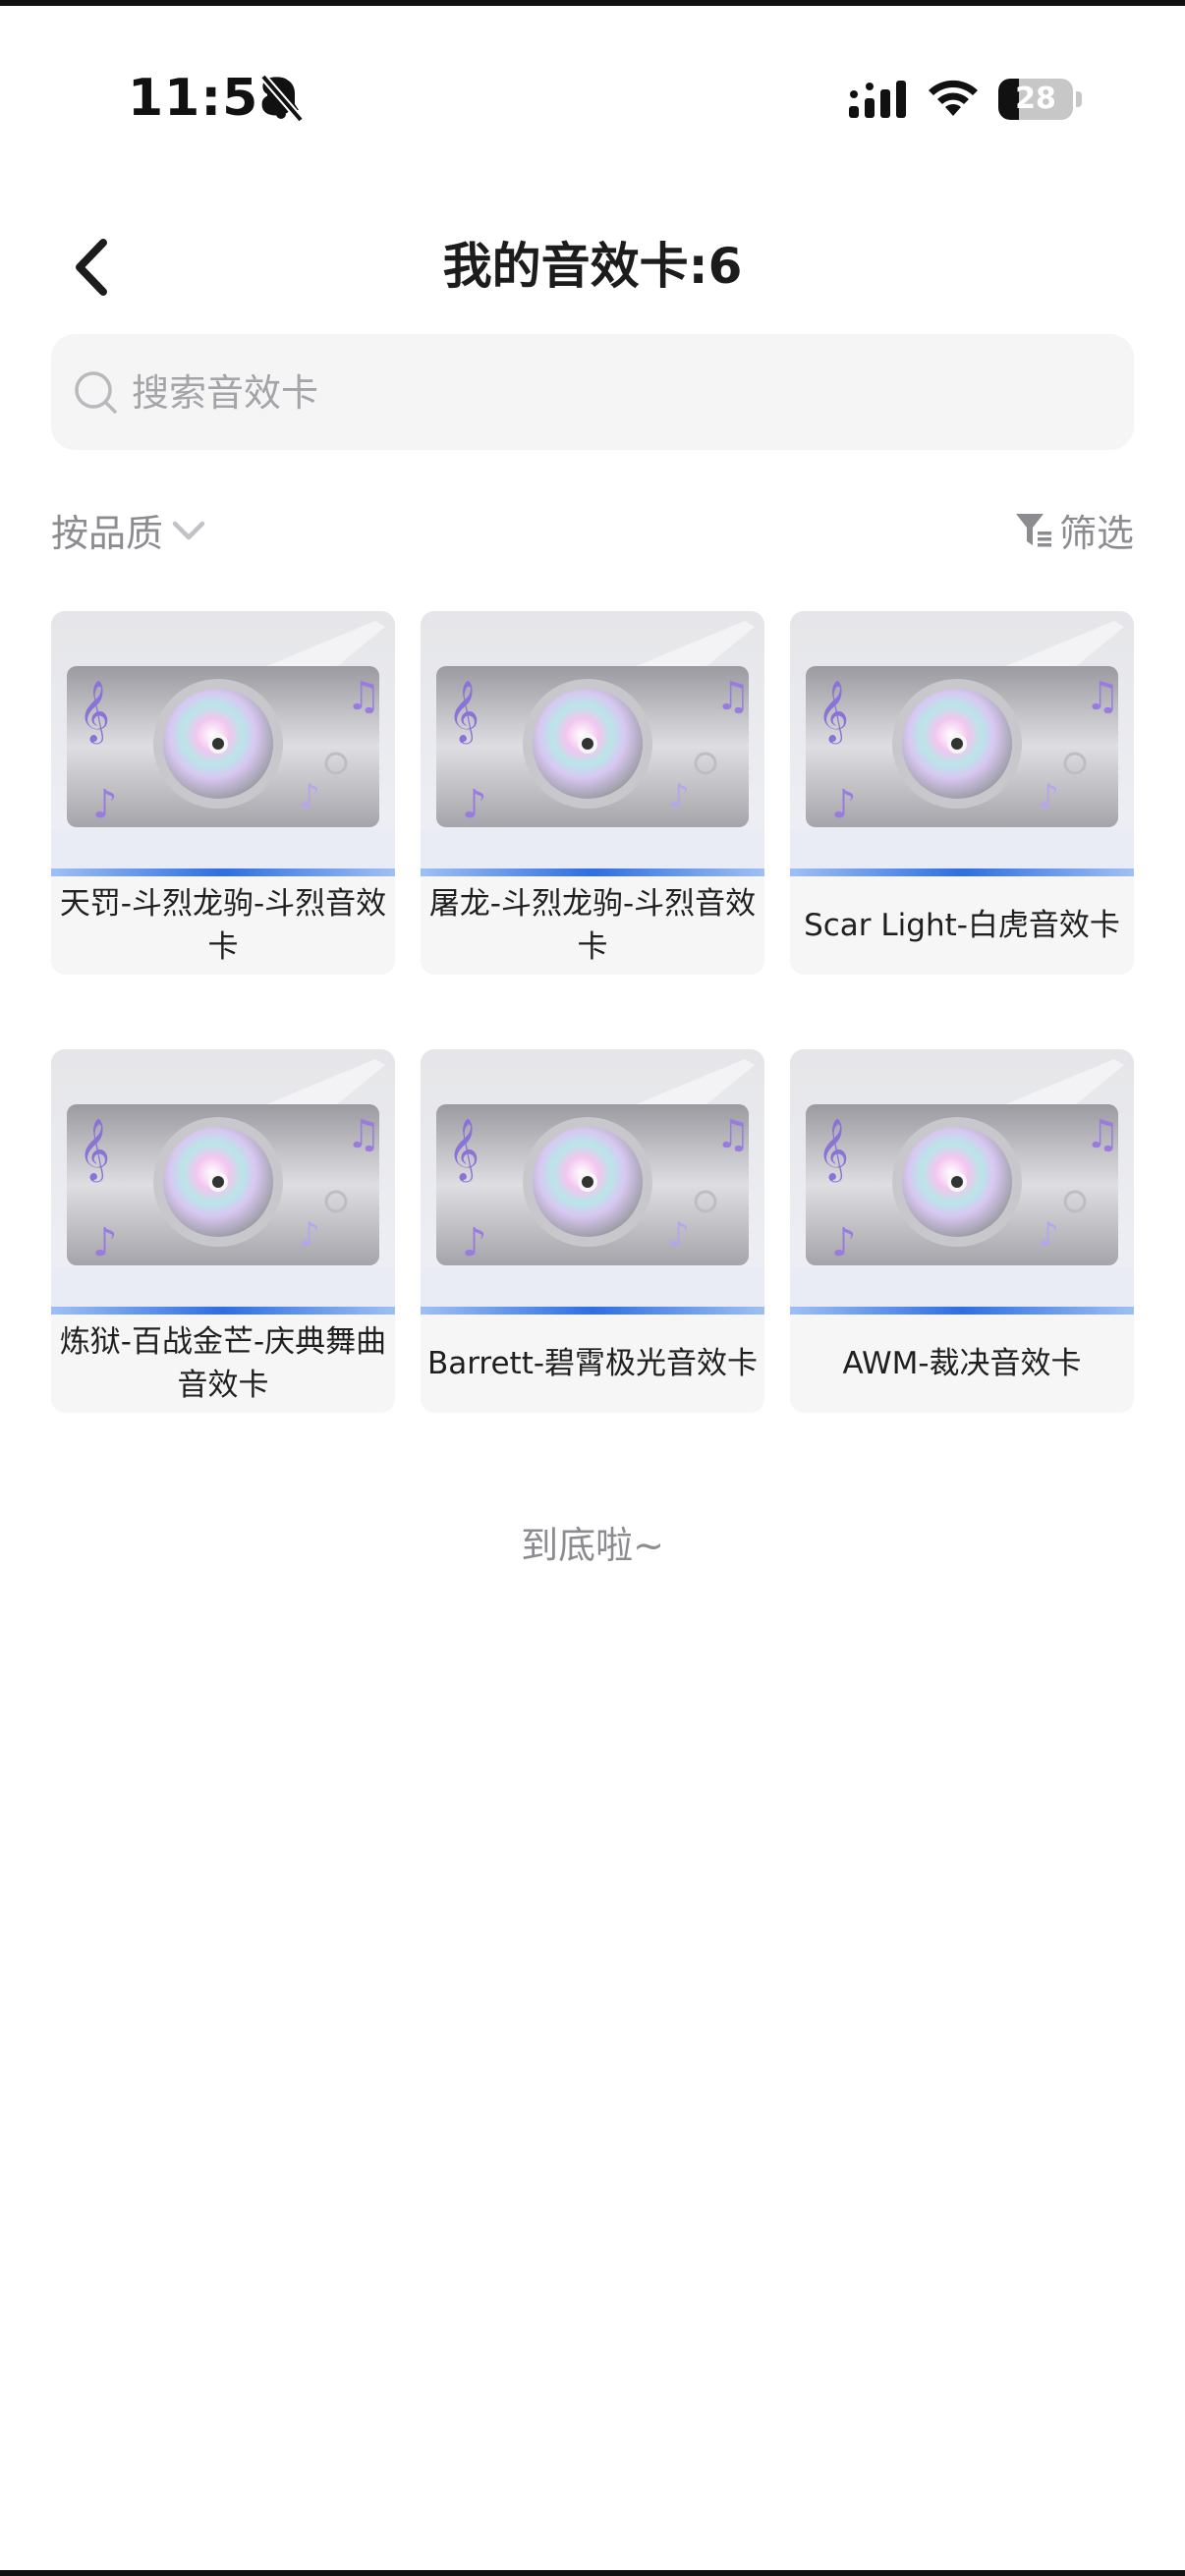 The image size is (1185, 2576). I want to click on battery-label: 28, so click(1035, 99).